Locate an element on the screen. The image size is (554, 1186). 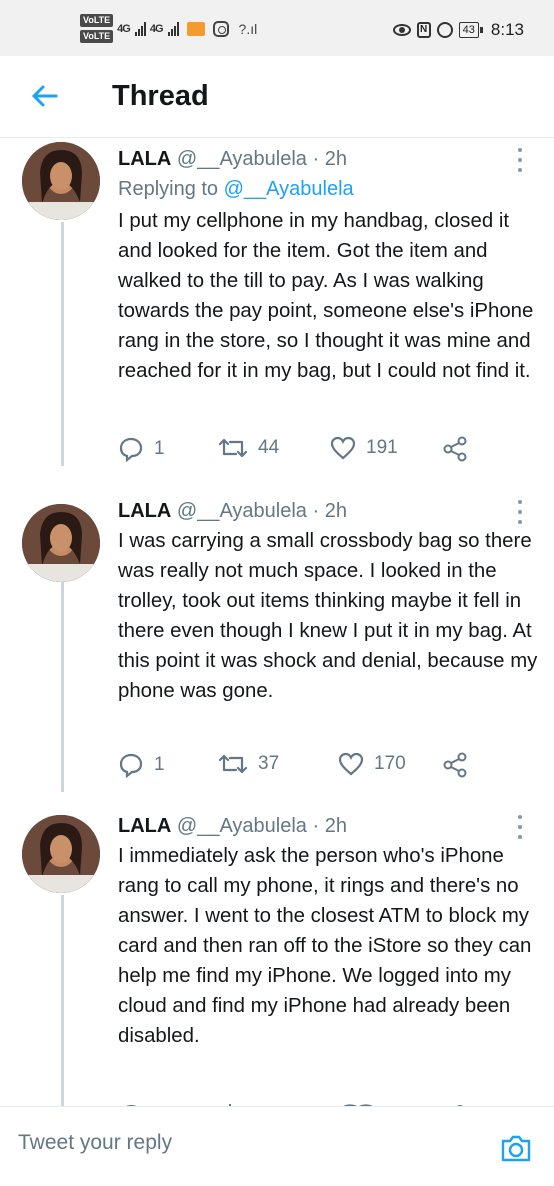
retweet-count: 37 is located at coordinates (269, 763).